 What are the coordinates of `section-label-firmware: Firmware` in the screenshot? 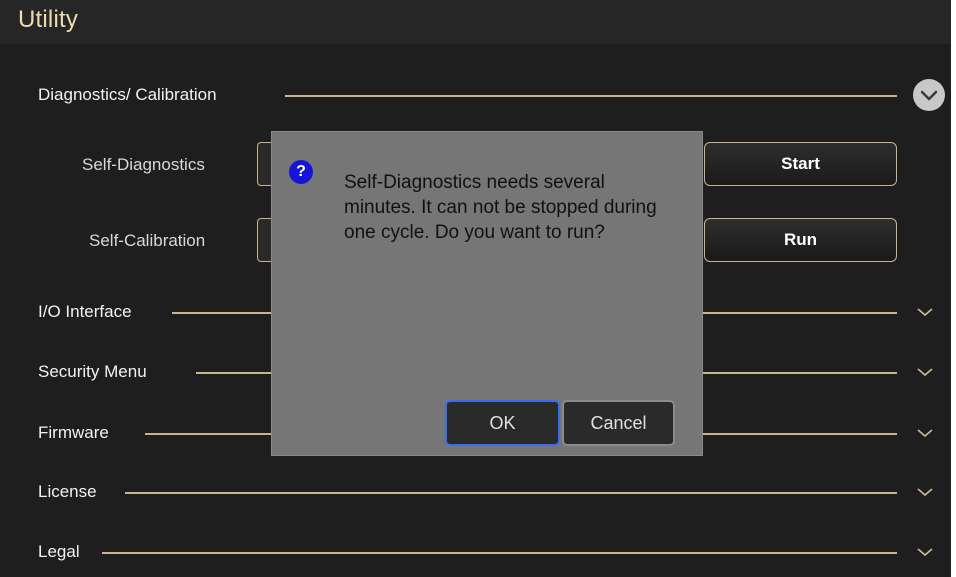 It's located at (73, 432).